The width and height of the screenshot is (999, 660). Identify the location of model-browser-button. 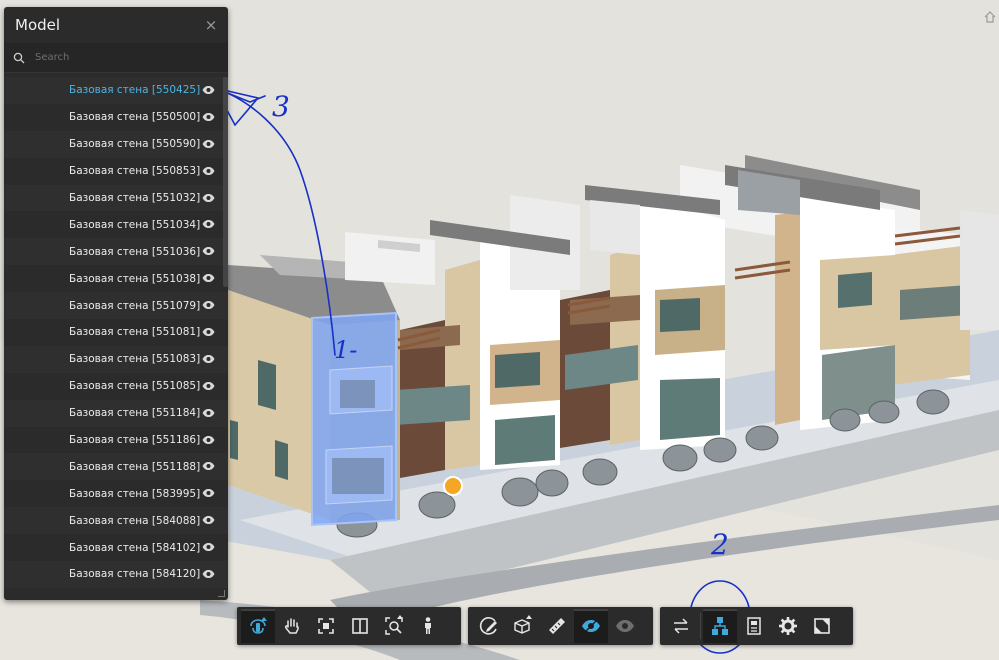
(720, 626).